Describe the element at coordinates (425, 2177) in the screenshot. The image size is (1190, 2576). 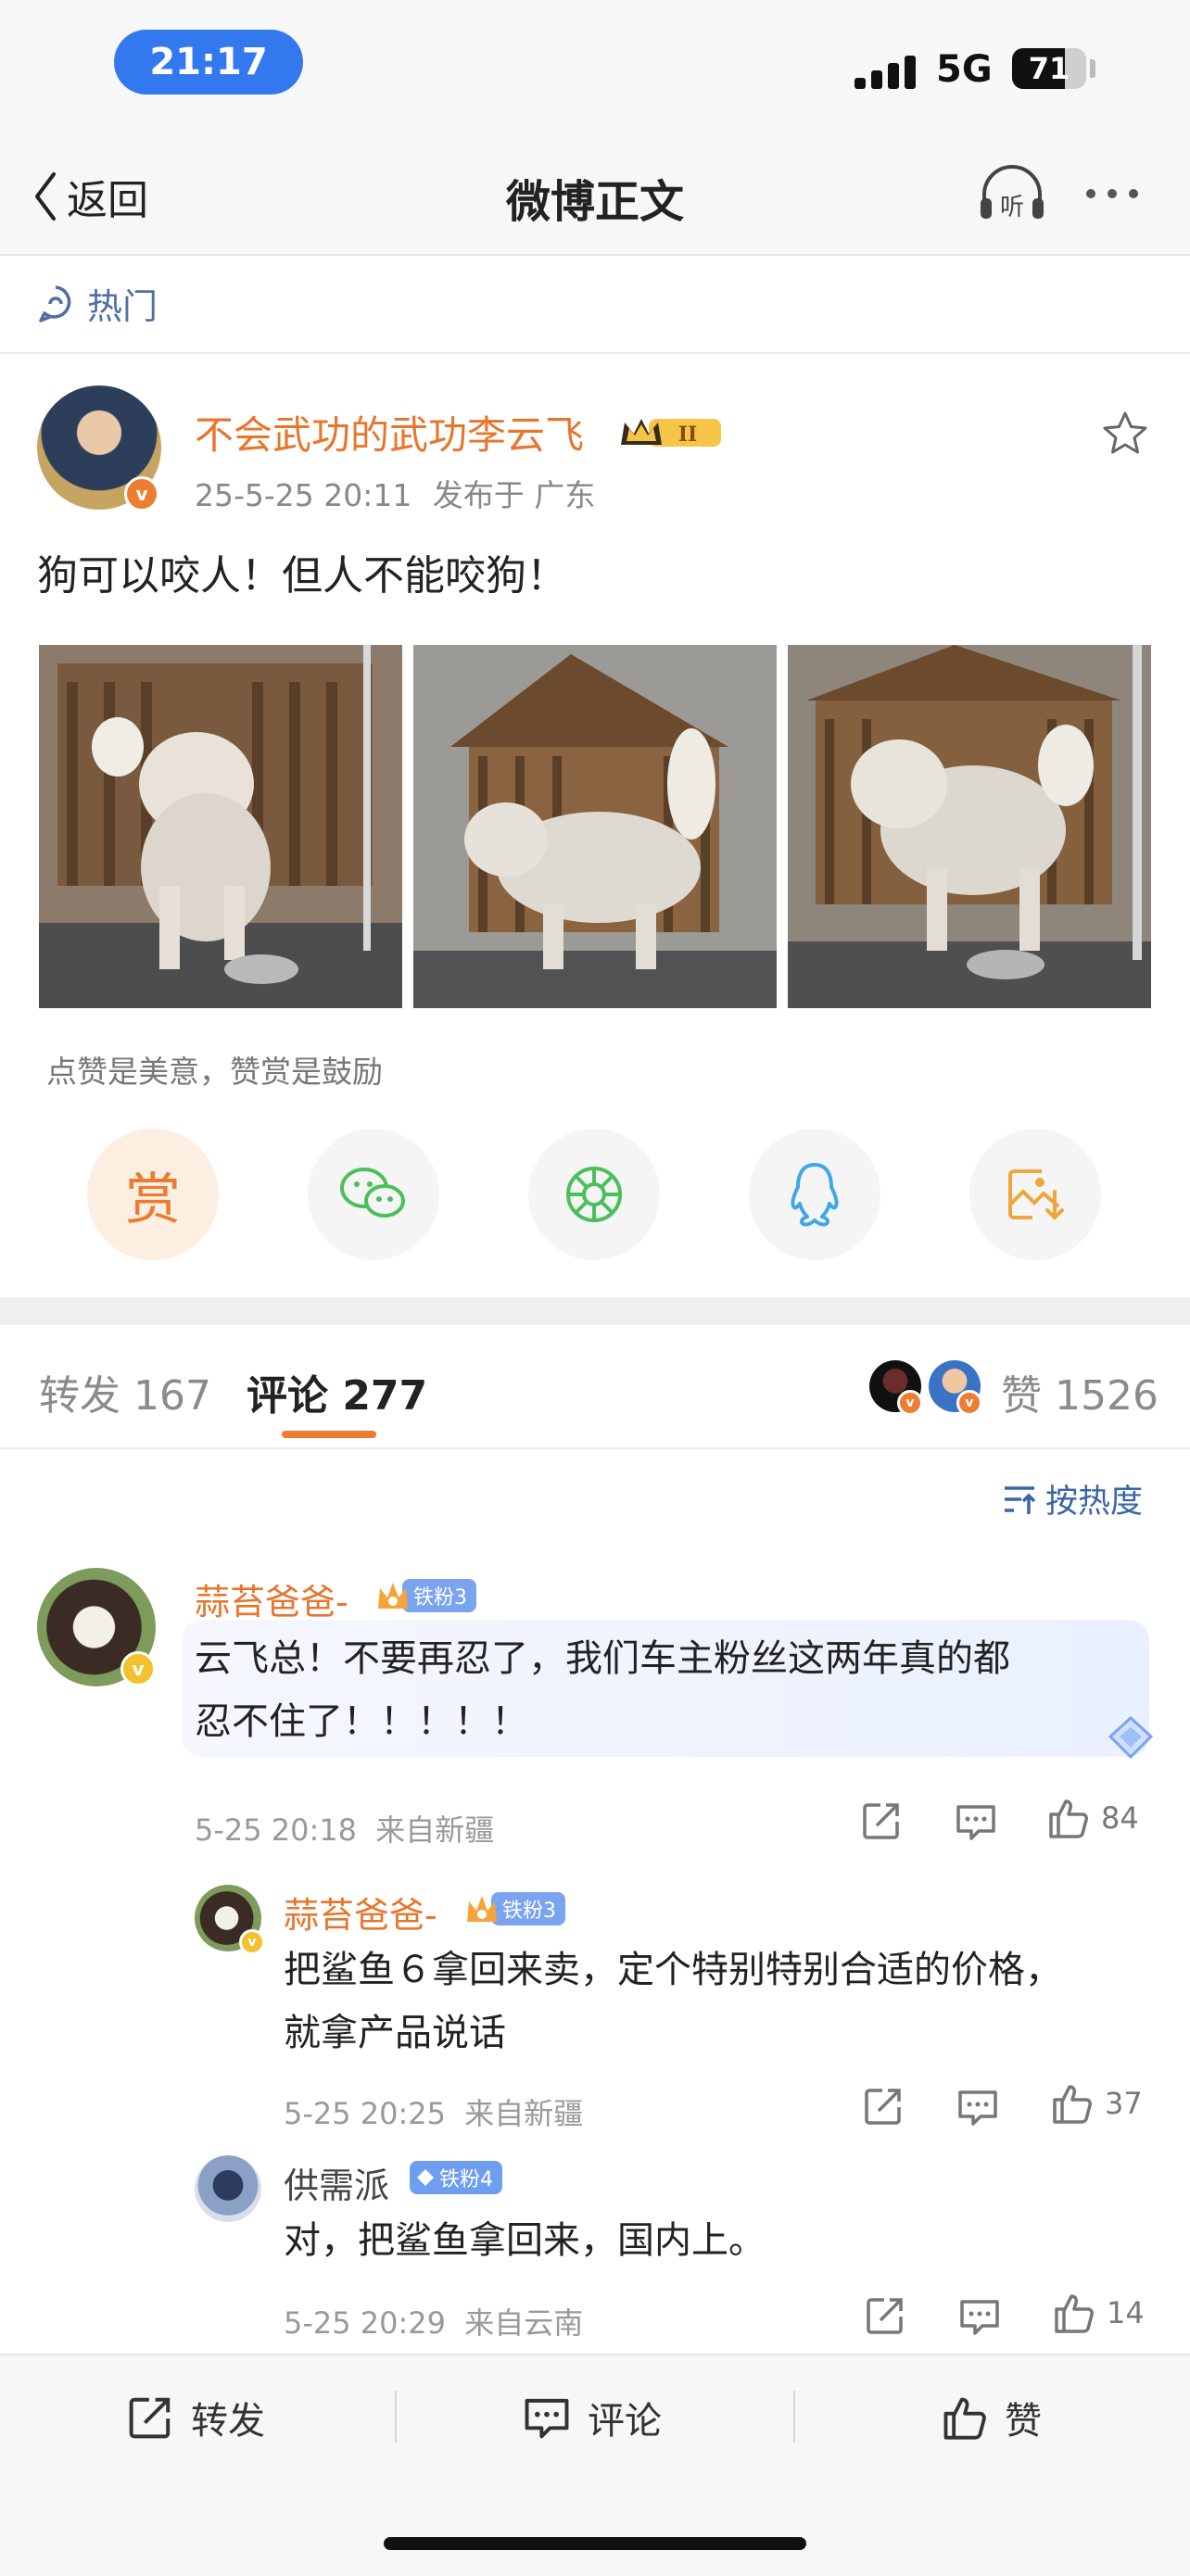
I see `diamond-badge-icon` at that location.